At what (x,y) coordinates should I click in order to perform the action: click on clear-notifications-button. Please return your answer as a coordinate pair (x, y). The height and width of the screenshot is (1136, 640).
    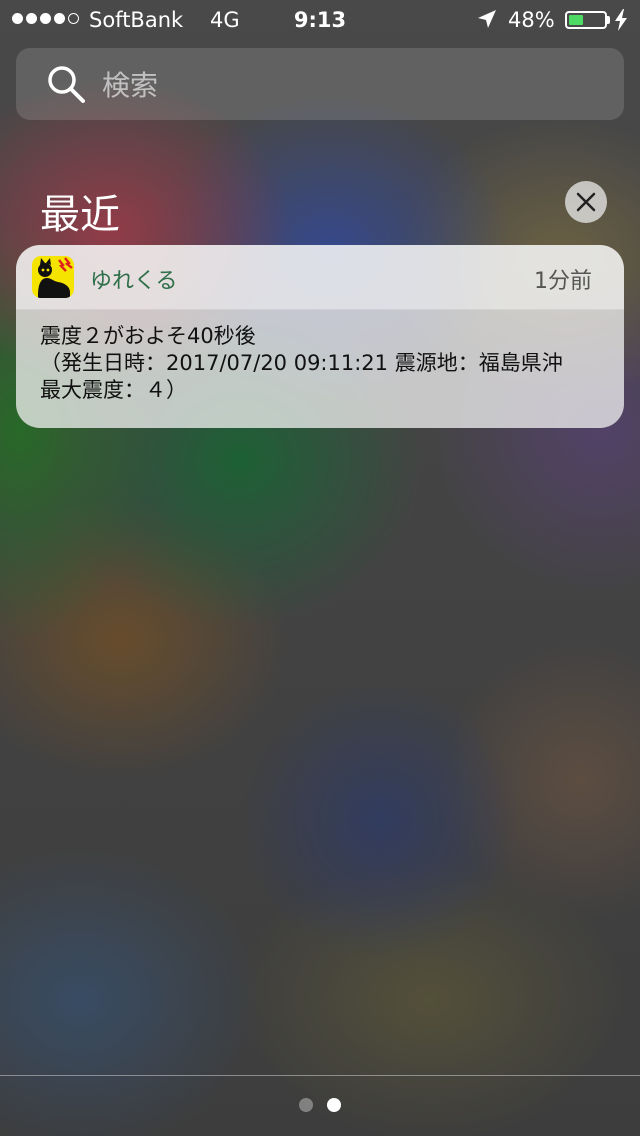
    Looking at the image, I should click on (586, 202).